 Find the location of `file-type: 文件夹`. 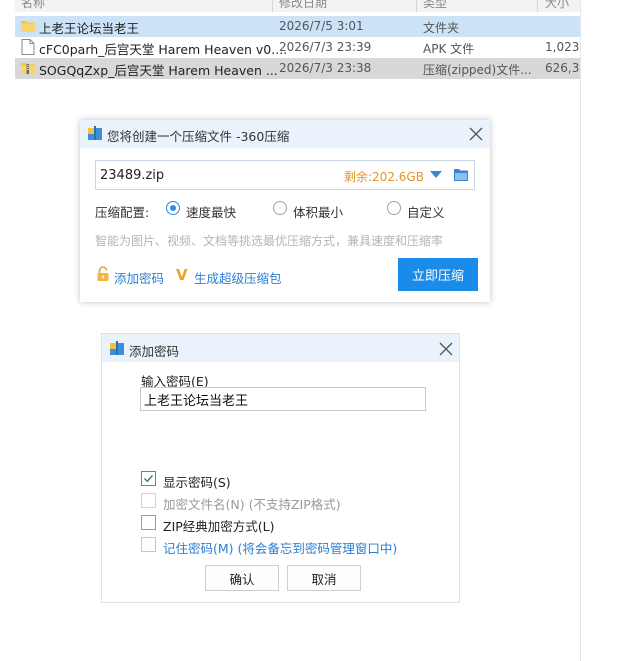

file-type: 文件夹 is located at coordinates (441, 28).